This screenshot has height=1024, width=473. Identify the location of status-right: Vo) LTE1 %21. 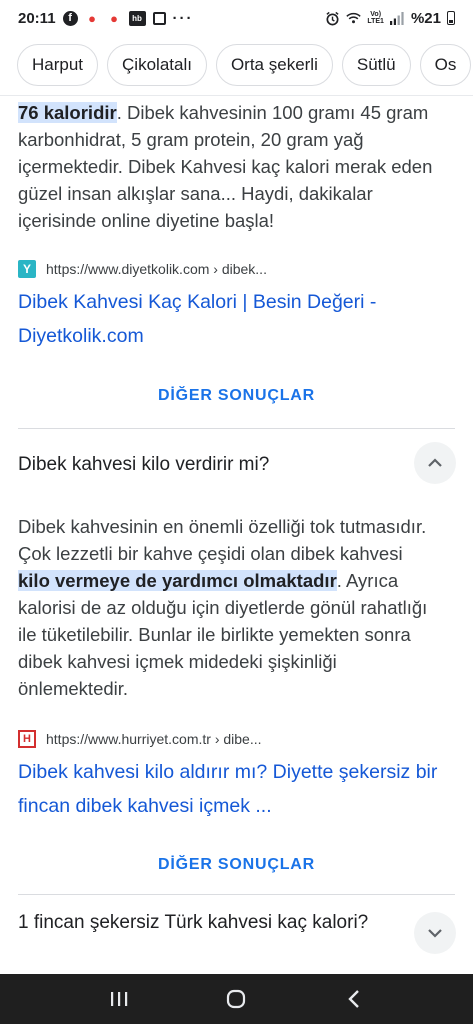
(390, 18).